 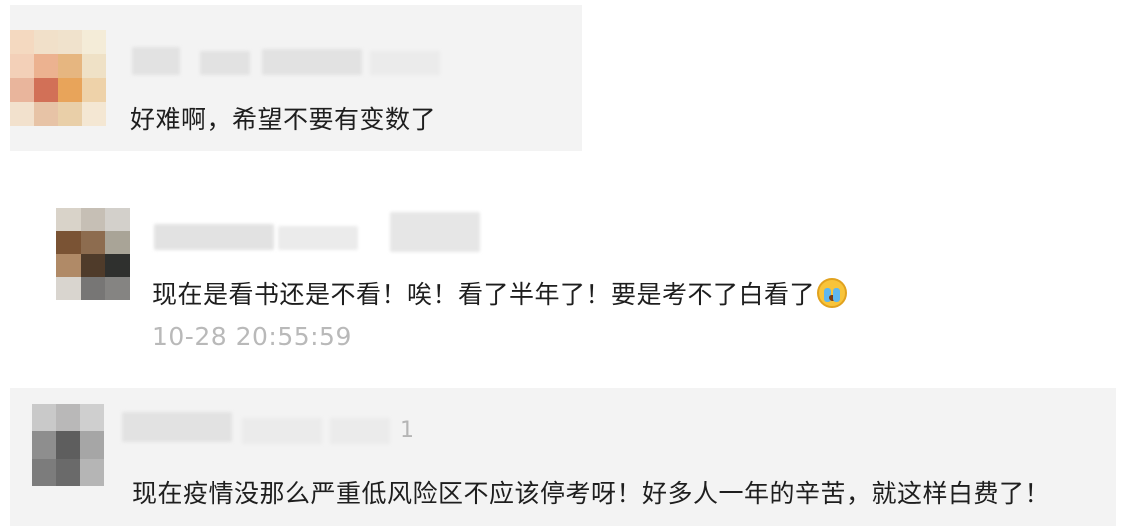 I want to click on comment-text: 现在是看书还是不看！唉！看了半年了！要是考不了白看了, so click(x=500, y=293).